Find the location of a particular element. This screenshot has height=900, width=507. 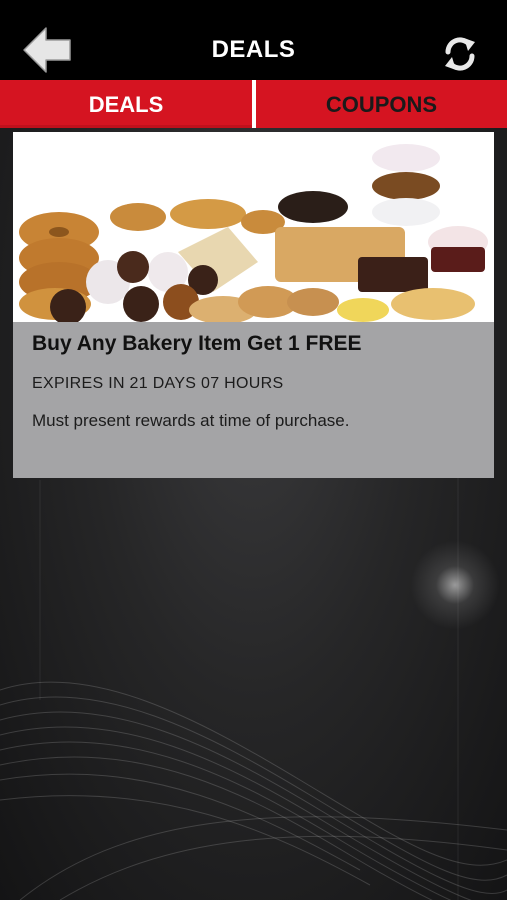

back-button is located at coordinates (48, 52).